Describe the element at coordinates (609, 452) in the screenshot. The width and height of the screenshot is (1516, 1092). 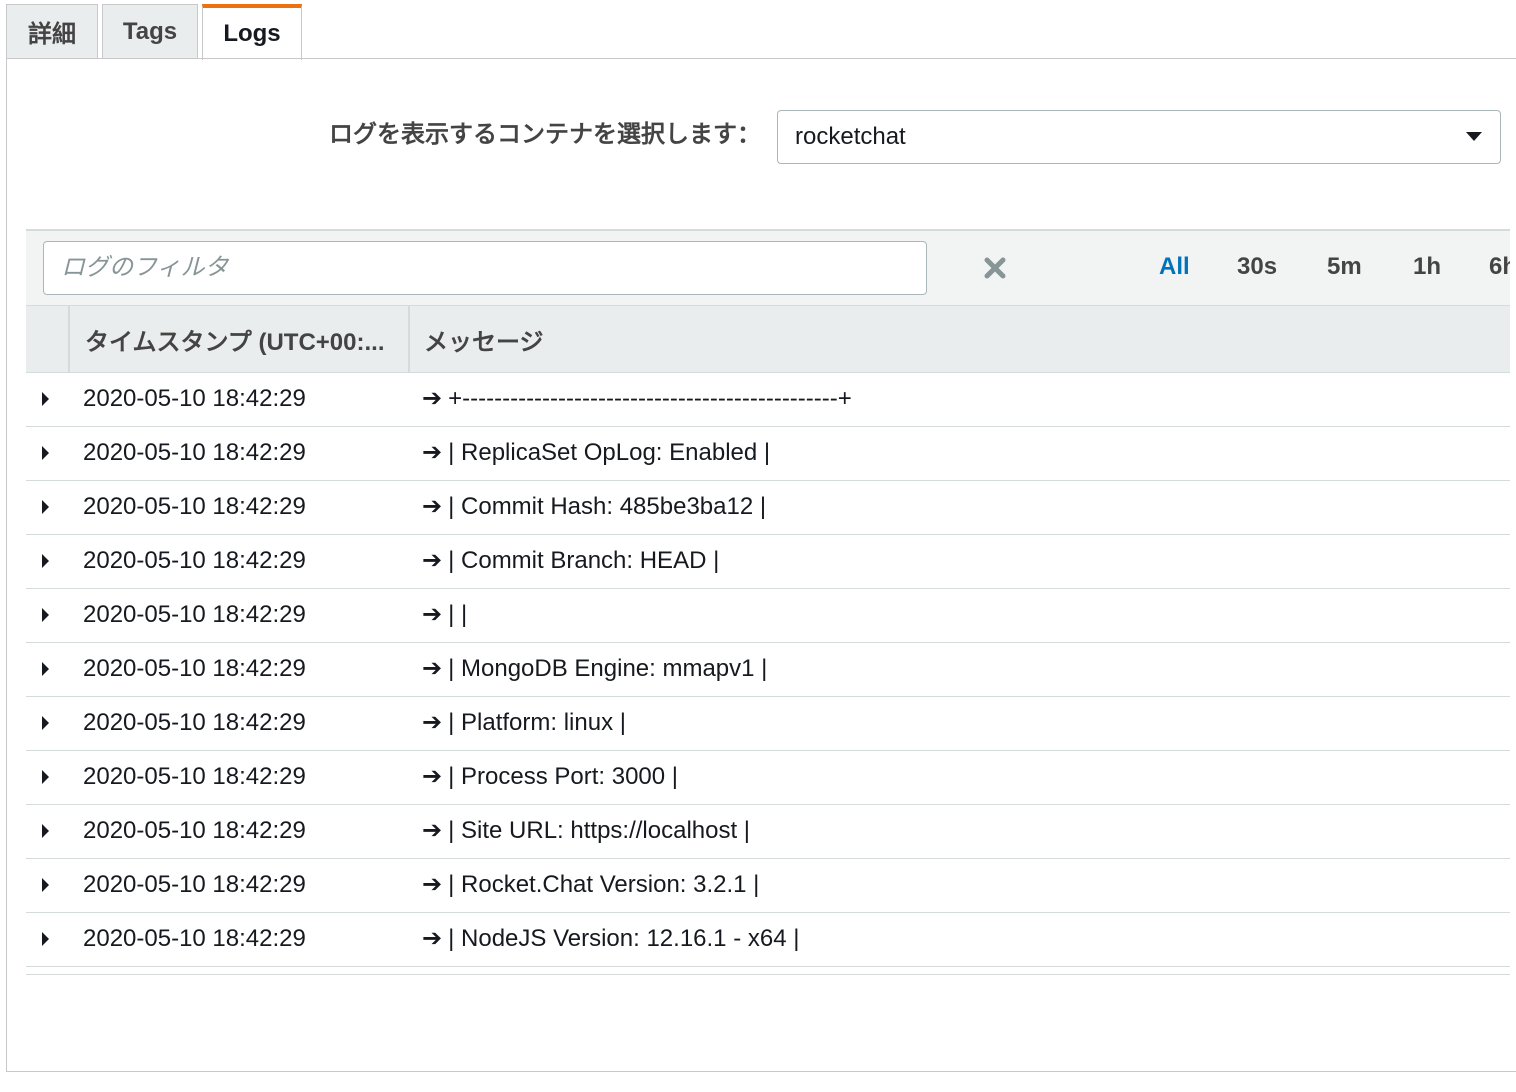
I see `row-message-text: | ReplicaSet OpLog: Enabled |` at that location.